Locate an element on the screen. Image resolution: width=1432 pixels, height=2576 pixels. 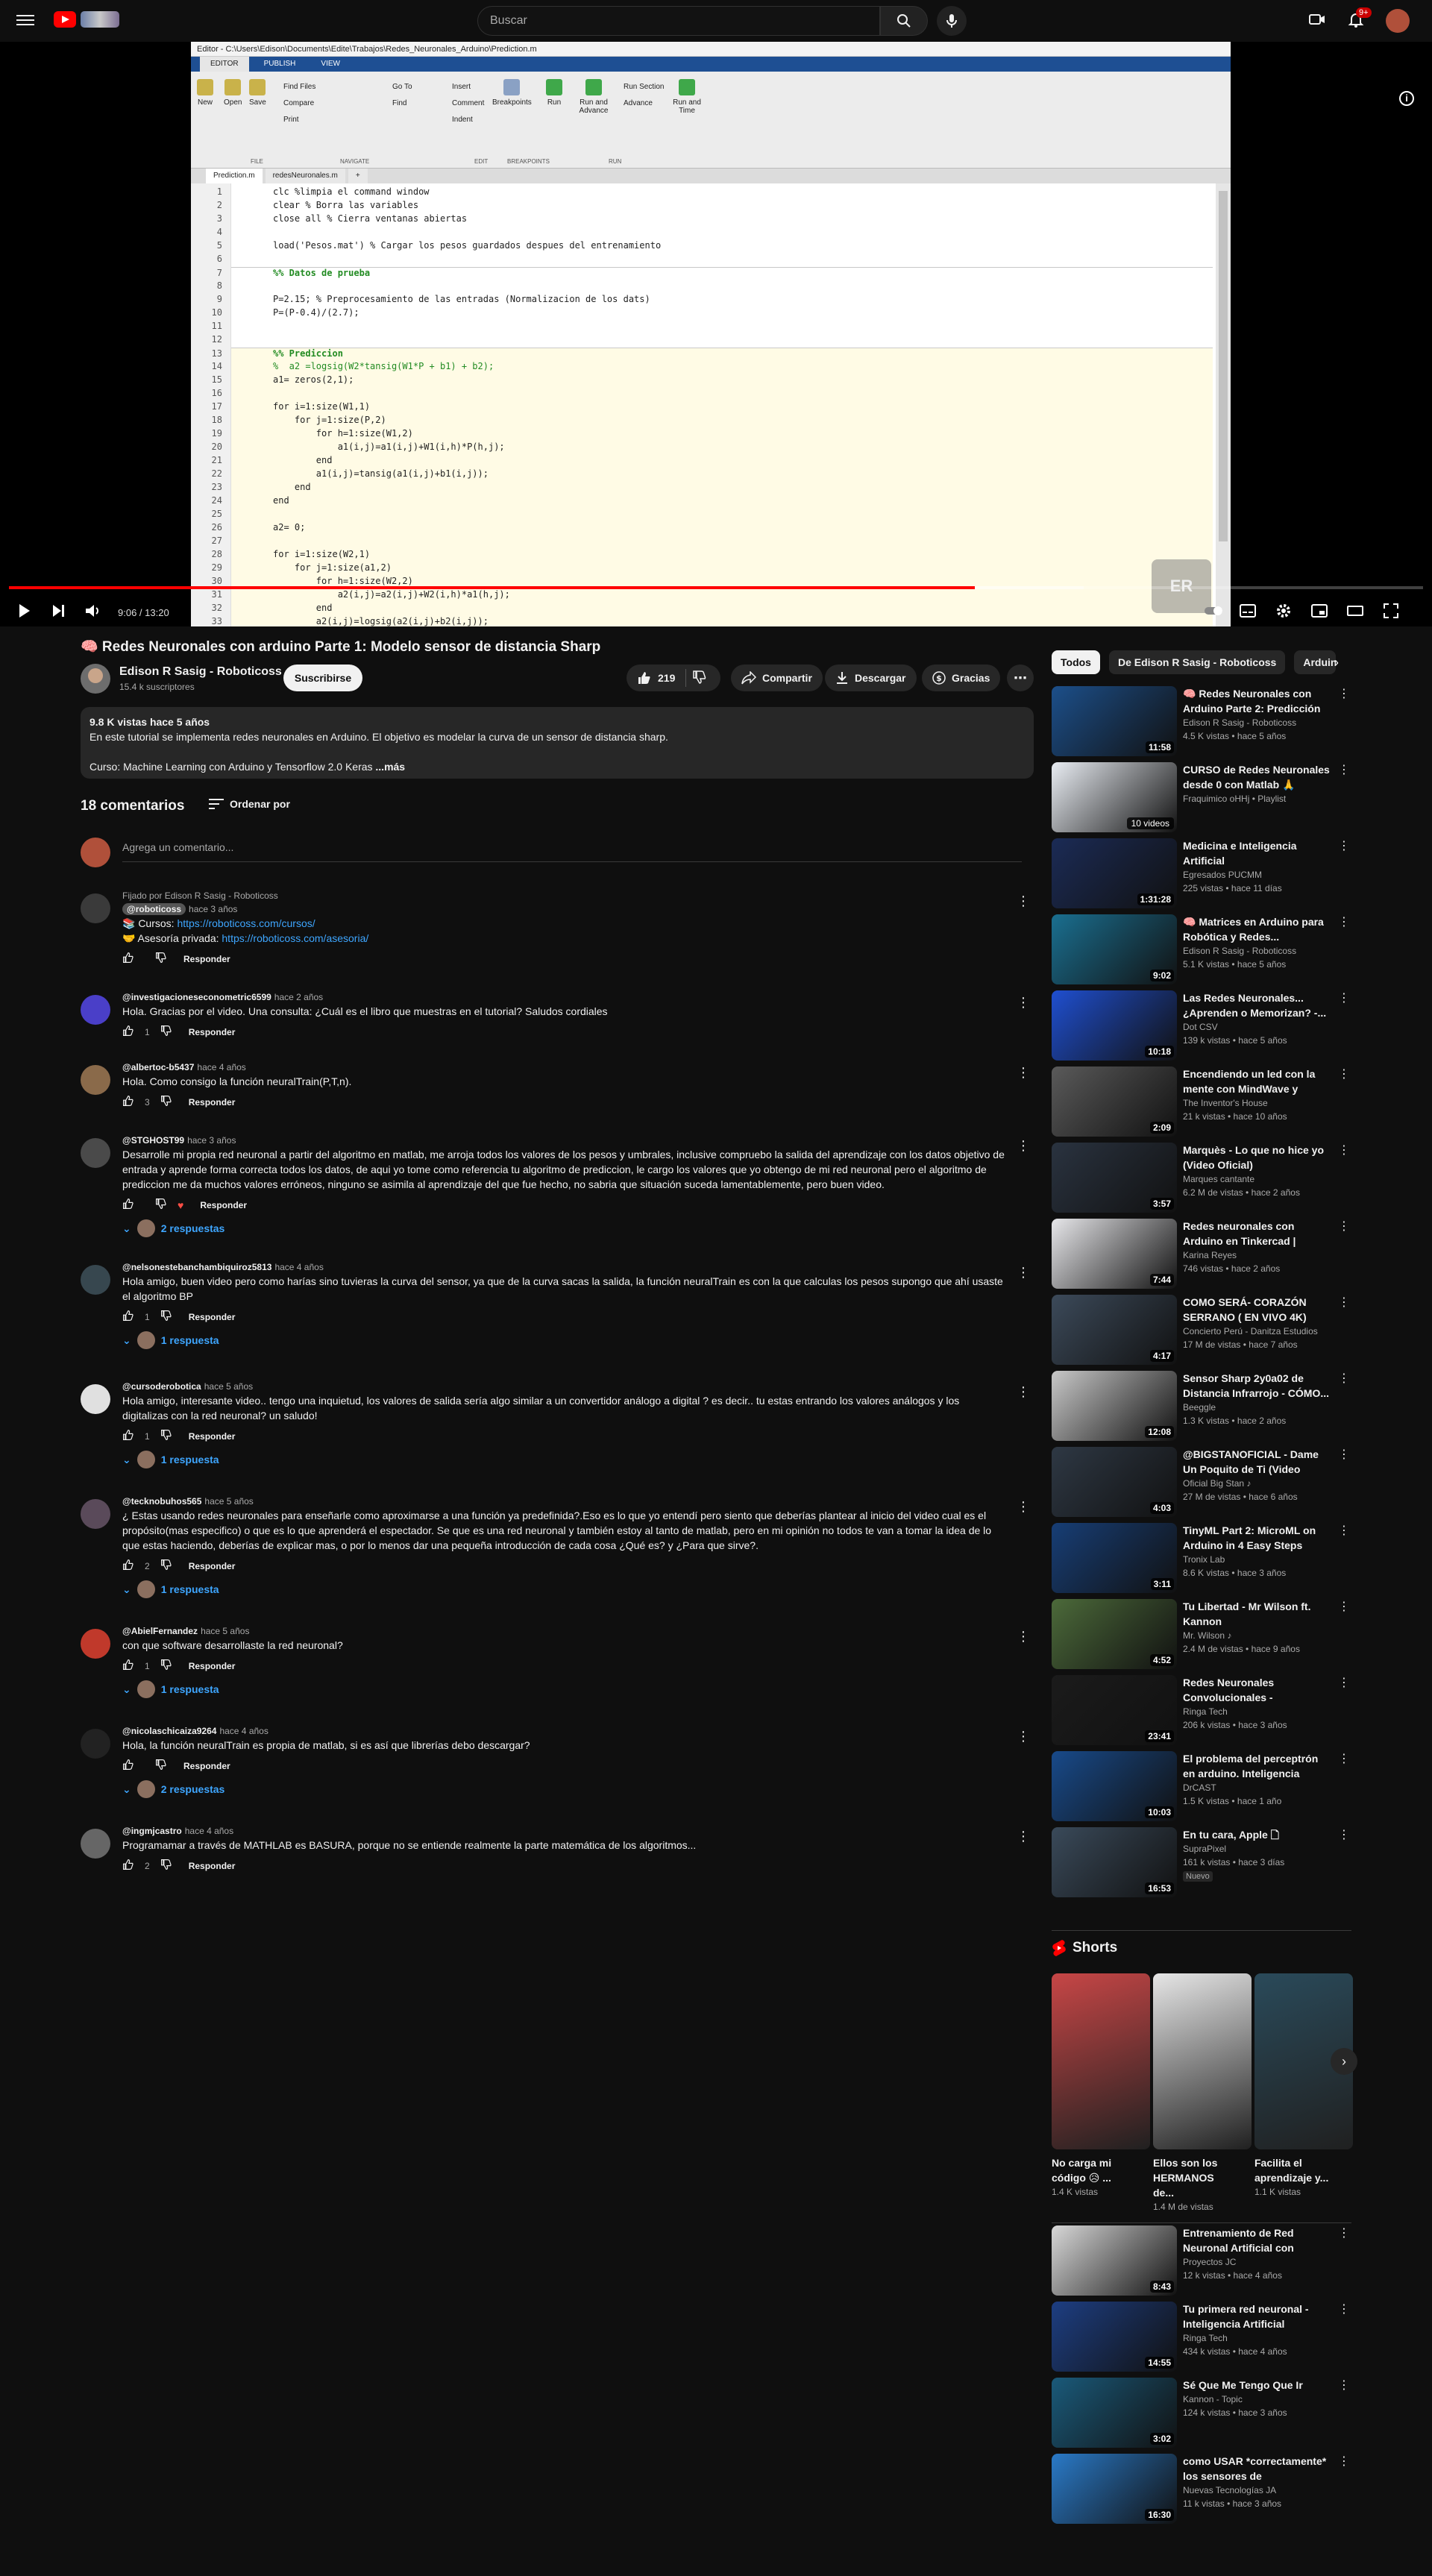
video-thumbnail: 2:09 is located at coordinates (1114, 1102).